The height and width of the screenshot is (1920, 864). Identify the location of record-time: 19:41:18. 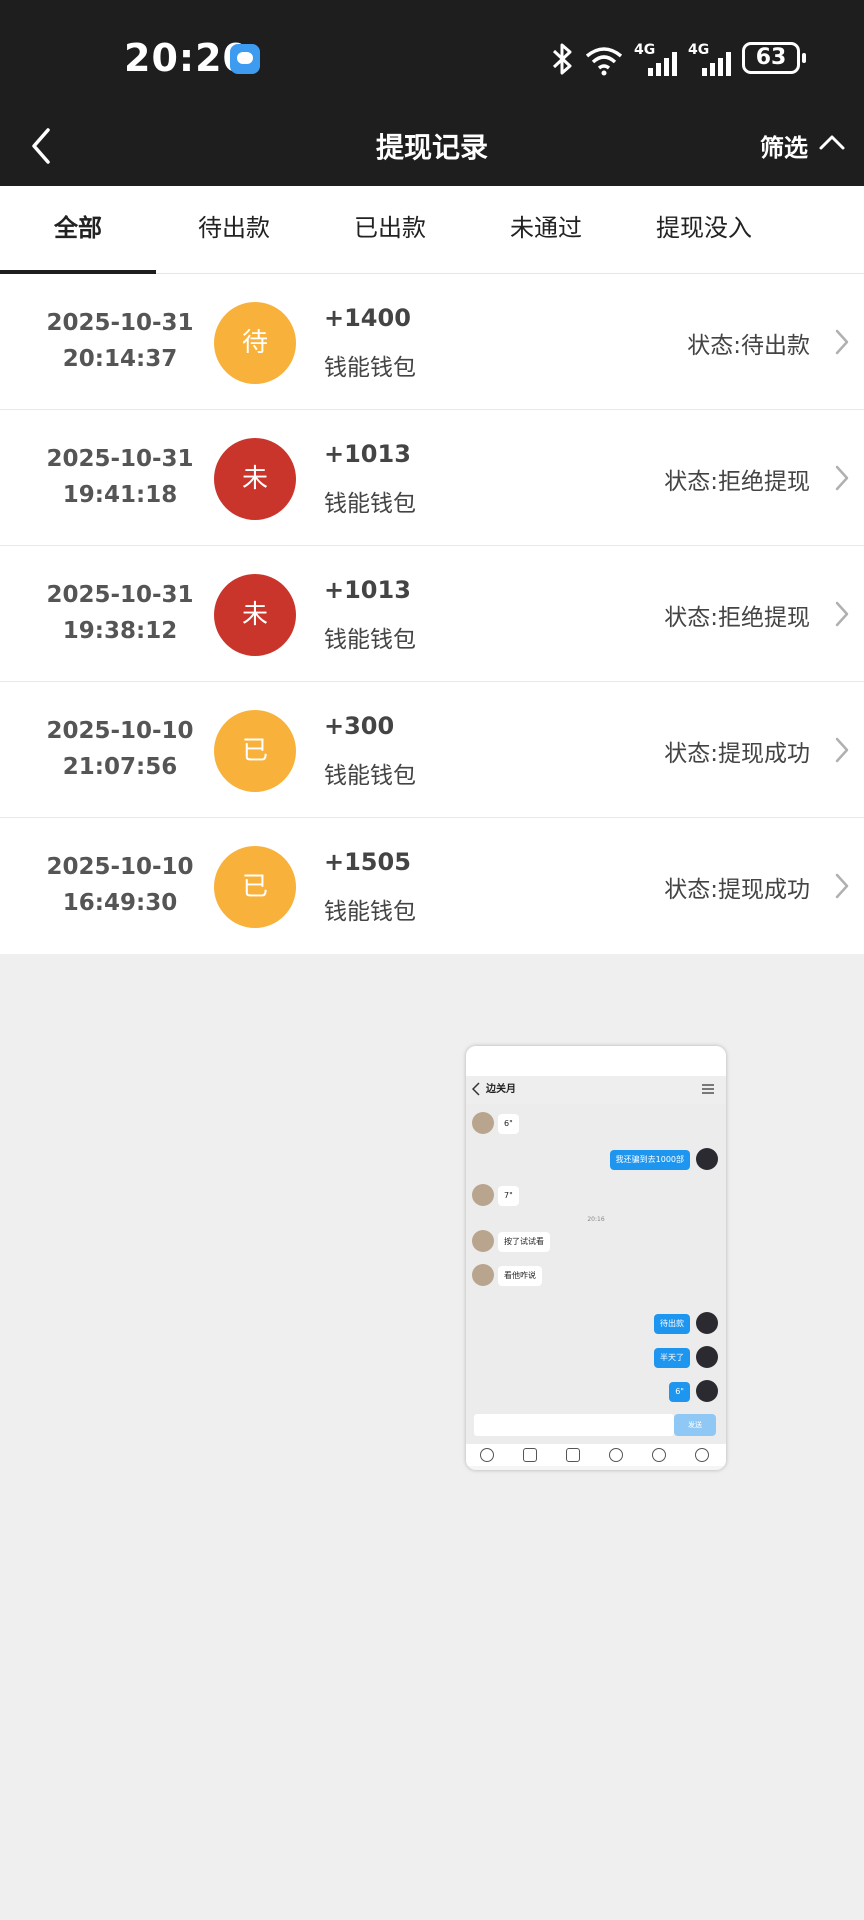
(120, 495).